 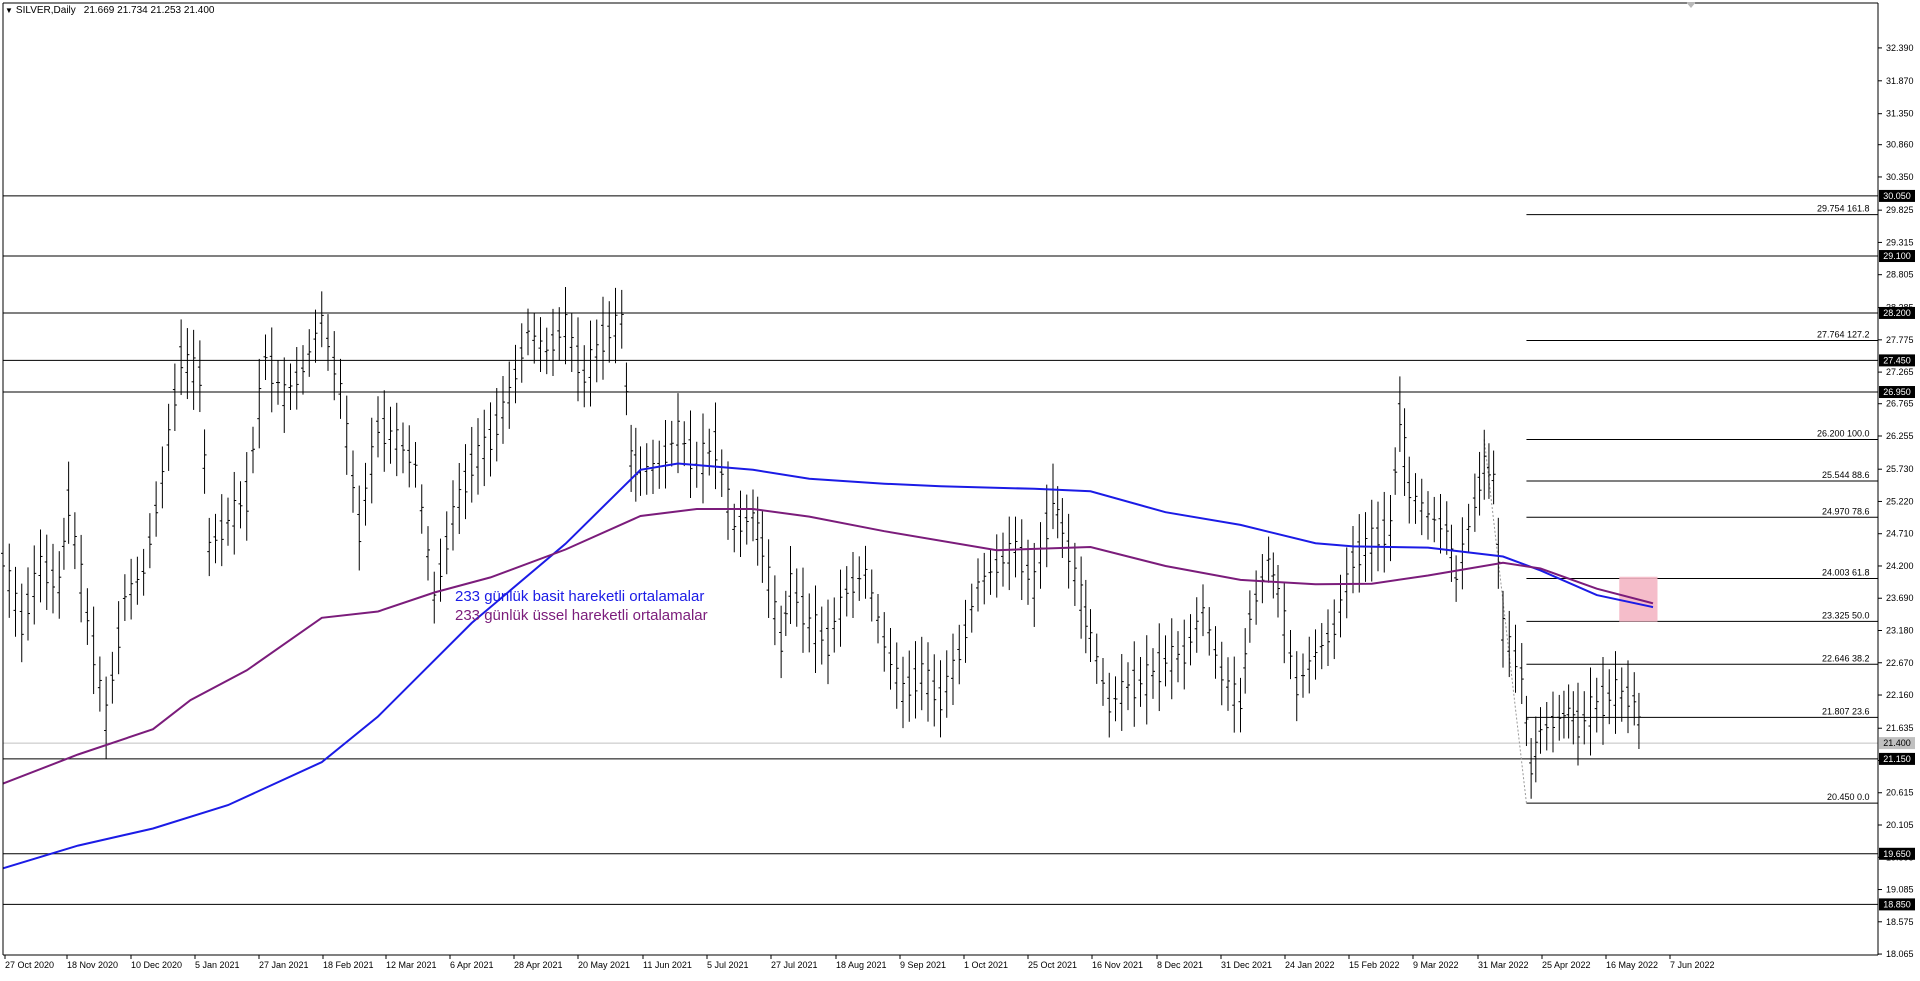 I want to click on time-tick-label: 9 Mar 2022, so click(x=1436, y=965).